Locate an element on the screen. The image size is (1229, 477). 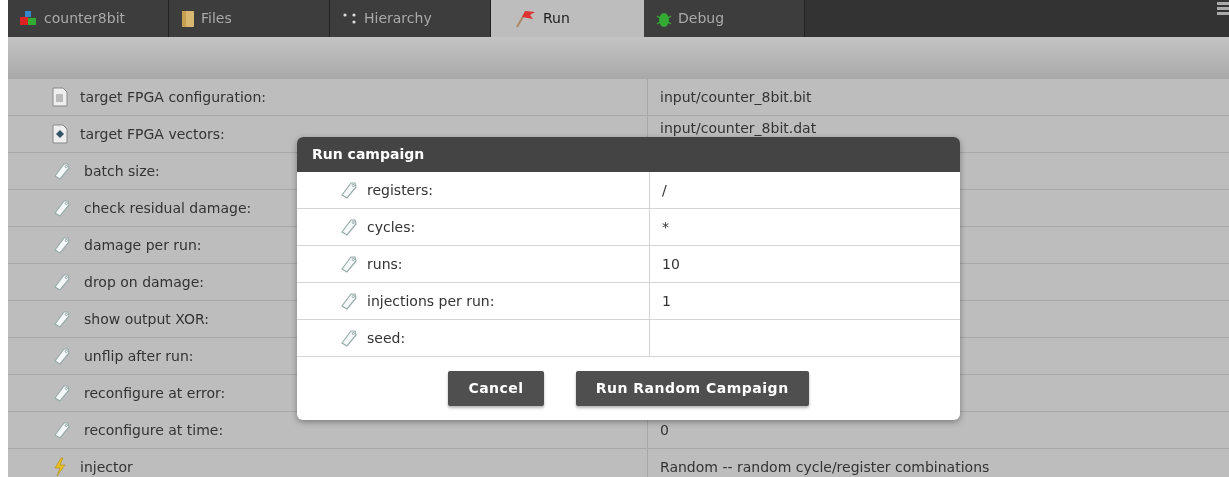
folder-icon is located at coordinates (188, 18).